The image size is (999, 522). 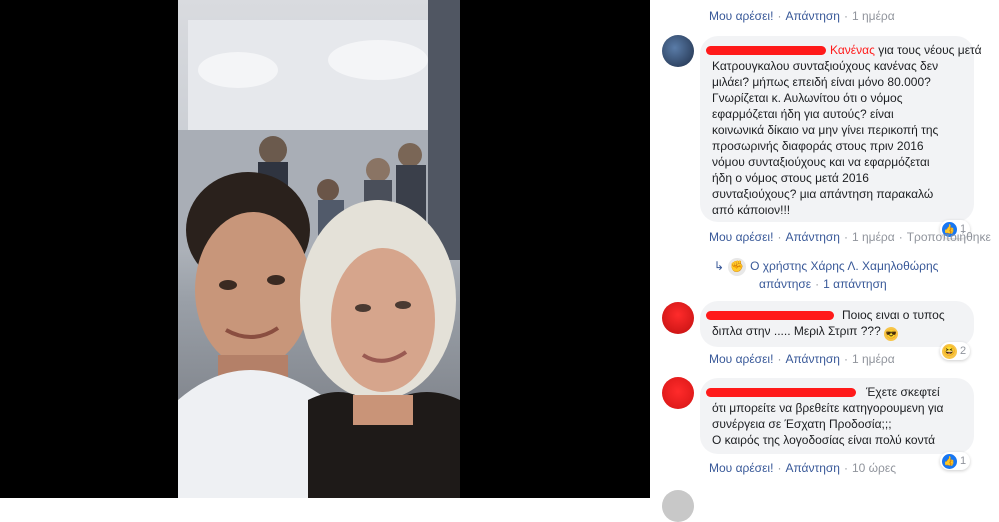 What do you see at coordinates (891, 334) in the screenshot?
I see `sunglasses-emoji-icon: 😎` at bounding box center [891, 334].